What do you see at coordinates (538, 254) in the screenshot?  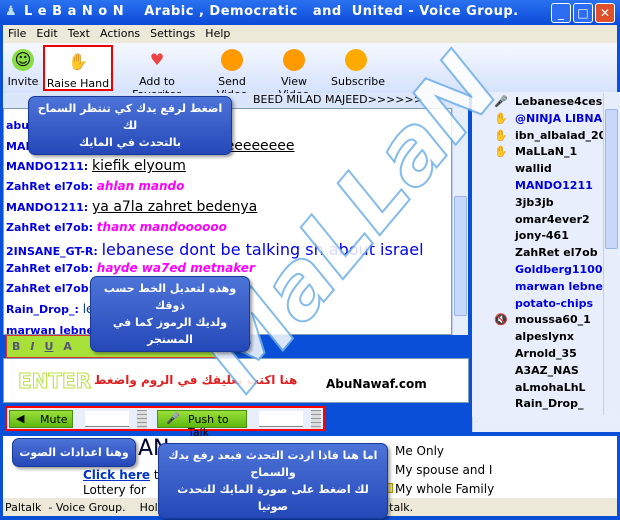 I see `user-list-item: ZahRet el7ob` at bounding box center [538, 254].